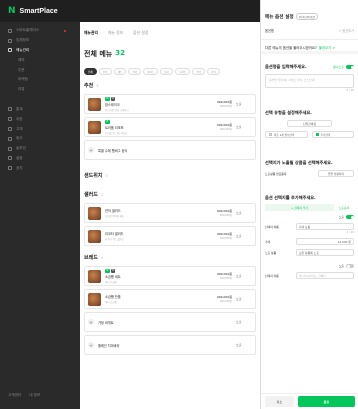  Describe the element at coordinates (113, 297) in the screenshot. I see `menu-name: 소금빵 단품` at that location.